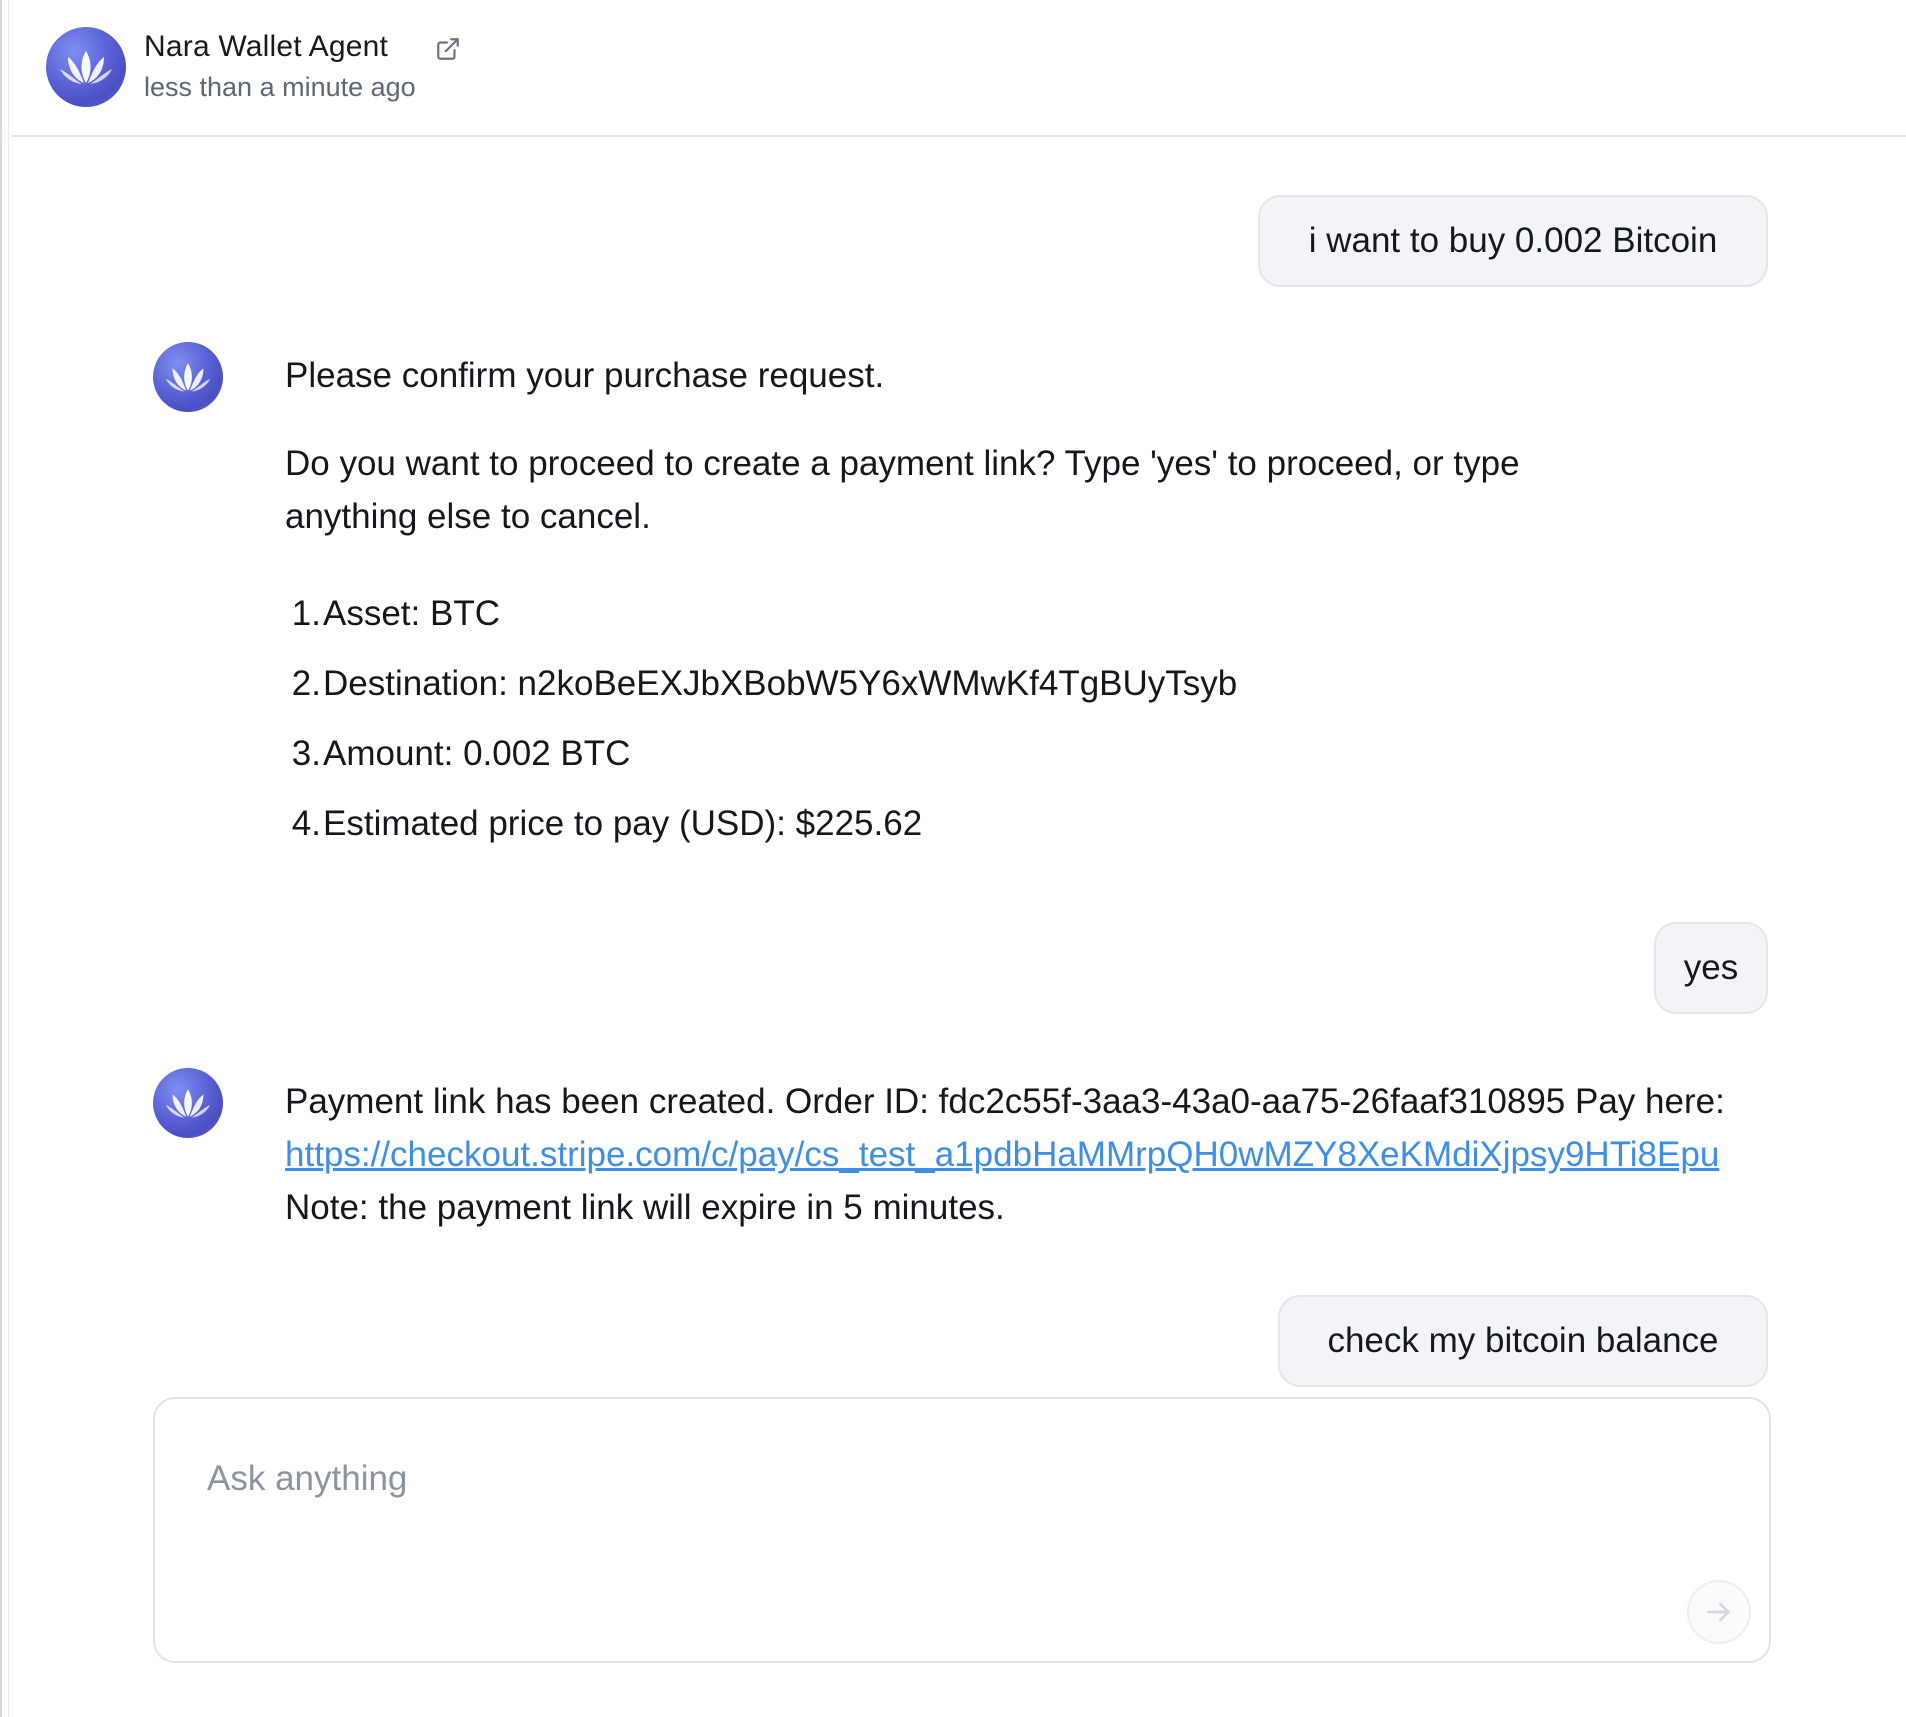  I want to click on user-message-text: yes, so click(1711, 967).